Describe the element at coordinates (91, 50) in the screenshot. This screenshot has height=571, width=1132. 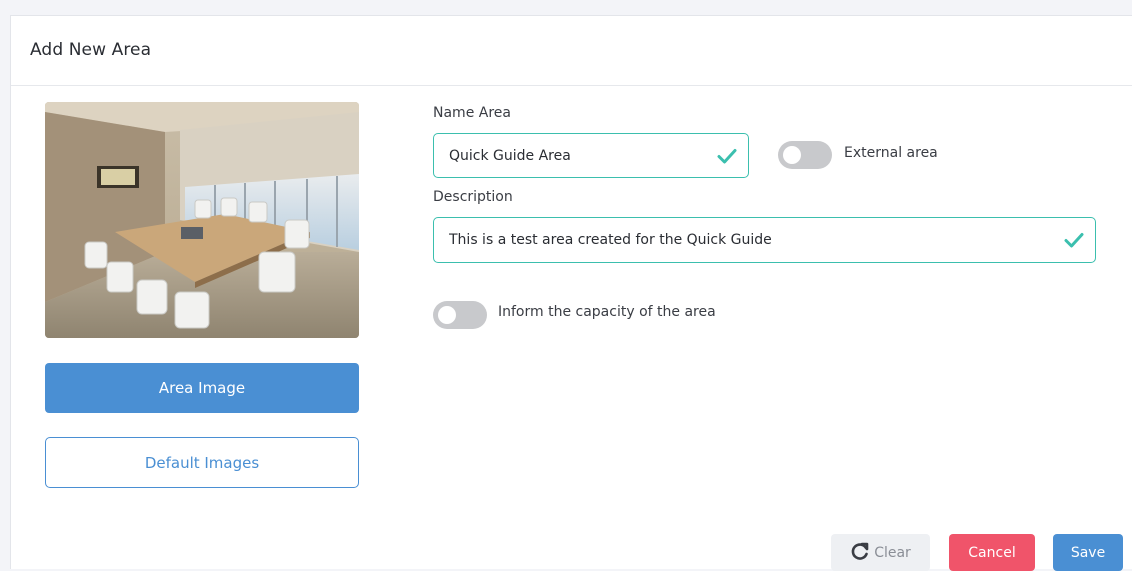
I see `dialog-title: Add New Area` at that location.